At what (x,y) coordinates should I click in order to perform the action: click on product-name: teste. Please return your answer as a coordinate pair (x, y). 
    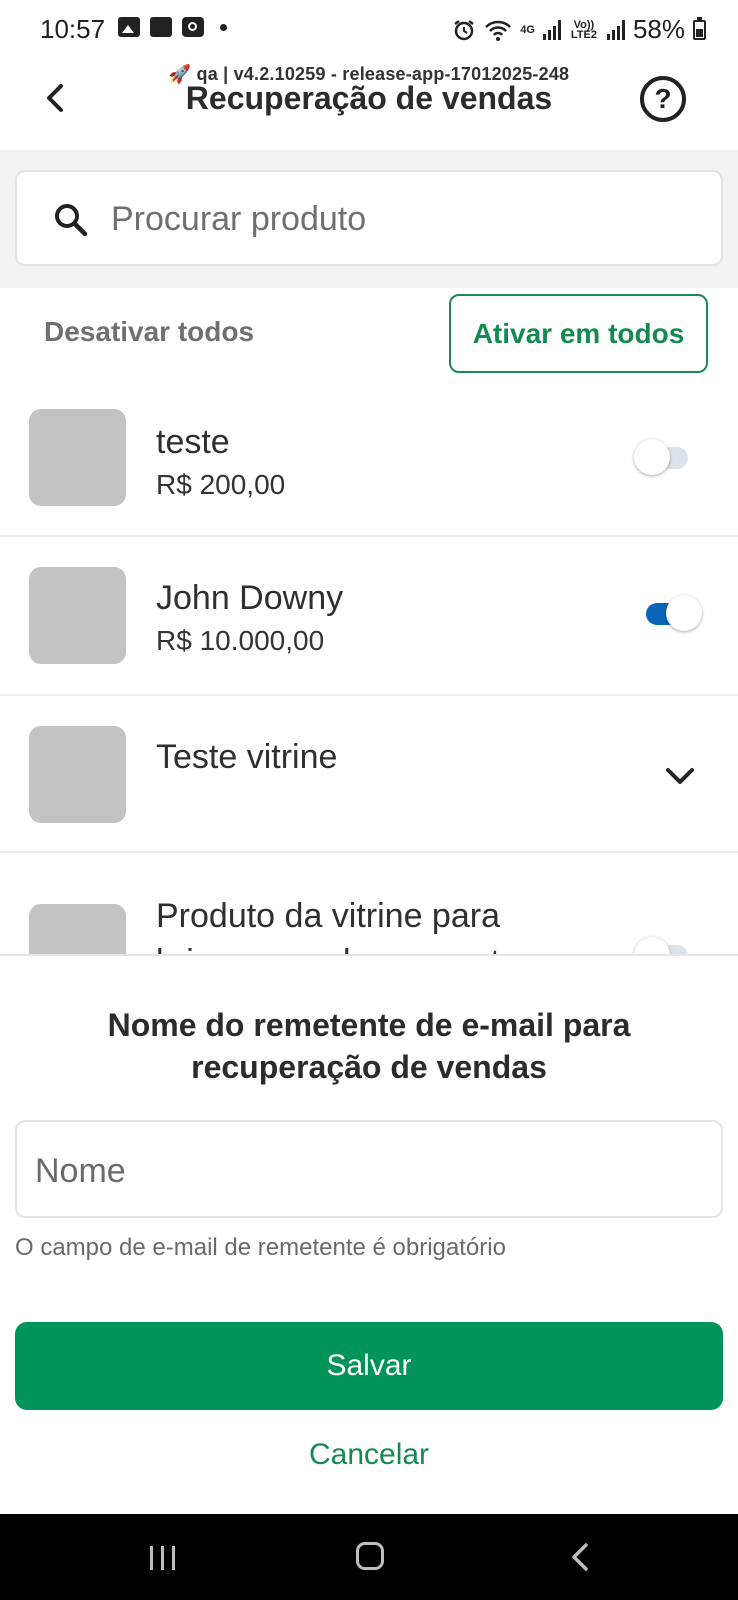
    Looking at the image, I should click on (193, 442).